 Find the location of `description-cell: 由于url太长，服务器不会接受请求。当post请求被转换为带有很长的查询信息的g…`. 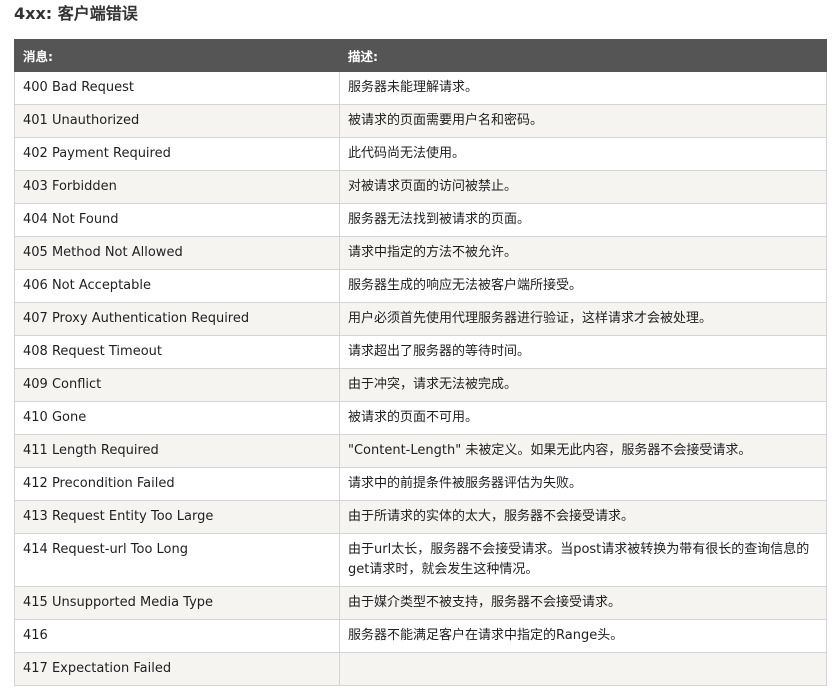

description-cell: 由于url太长，服务器不会接受请求。当post请求被转换为带有很长的查询信息的g… is located at coordinates (583, 560).